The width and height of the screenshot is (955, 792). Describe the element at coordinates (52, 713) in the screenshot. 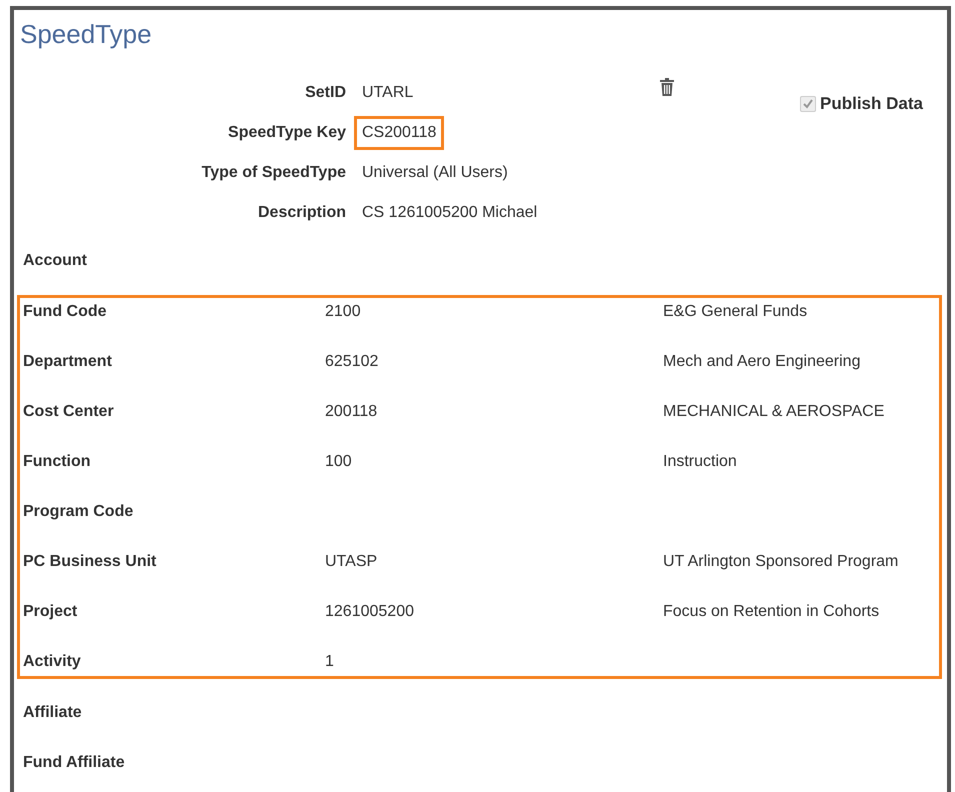

I see `row-label: Affiliate` at that location.